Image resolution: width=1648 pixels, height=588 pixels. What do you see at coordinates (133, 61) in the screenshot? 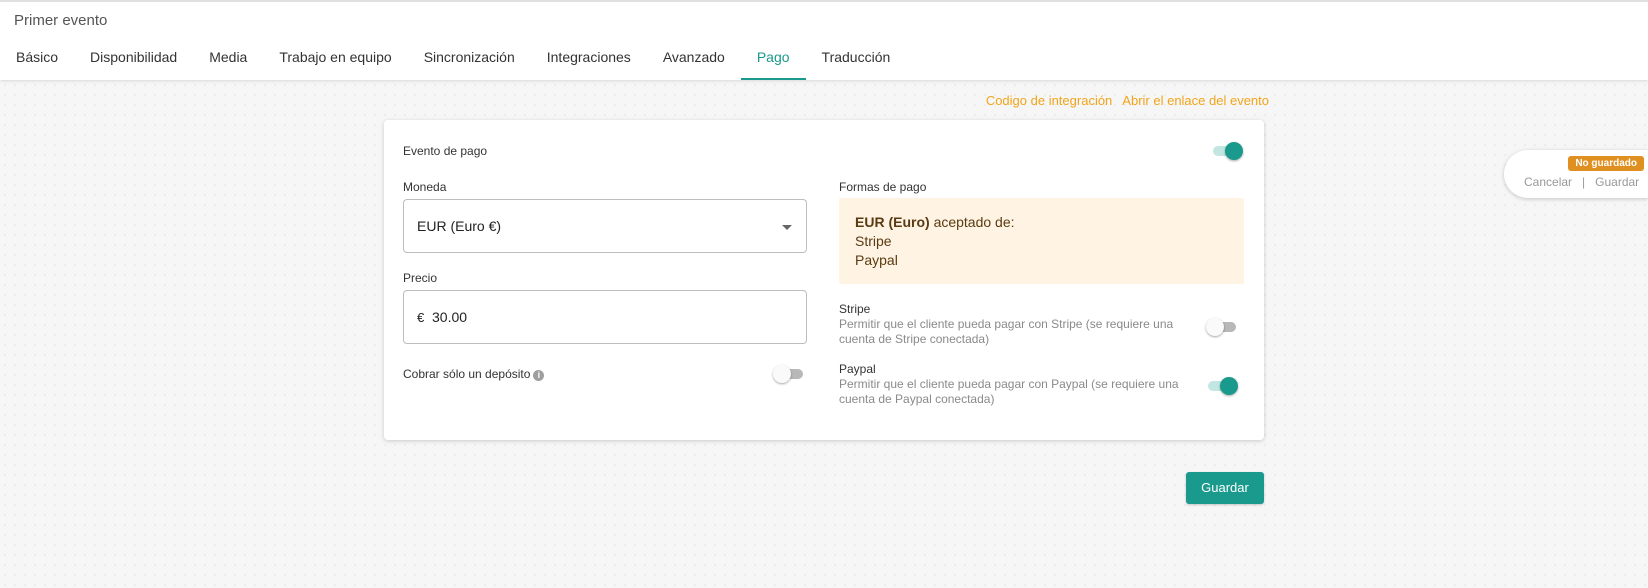
I see `tab-disponibilidad: Disponibilidad` at bounding box center [133, 61].